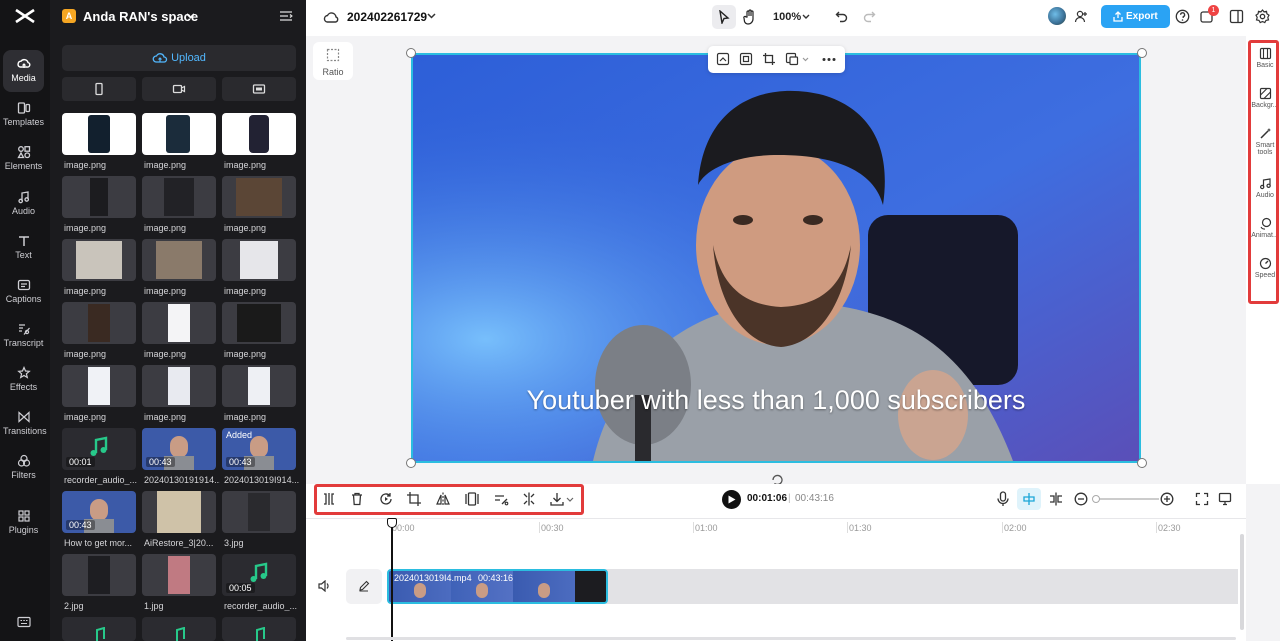 The width and height of the screenshot is (1280, 641). What do you see at coordinates (259, 89) in the screenshot?
I see `filter-image-button` at bounding box center [259, 89].